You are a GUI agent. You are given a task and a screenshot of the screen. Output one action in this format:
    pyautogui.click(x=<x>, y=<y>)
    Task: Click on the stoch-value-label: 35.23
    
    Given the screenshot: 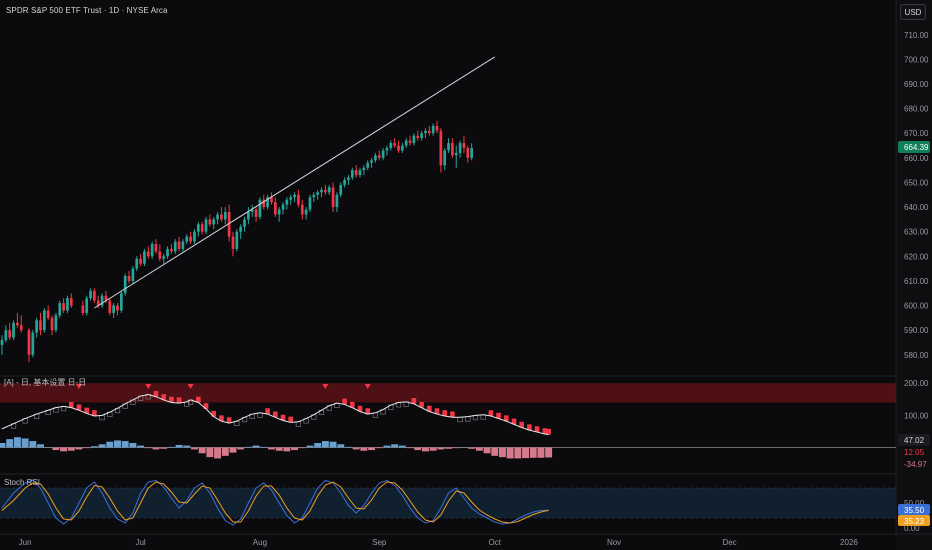 What is the action you would take?
    pyautogui.click(x=914, y=521)
    